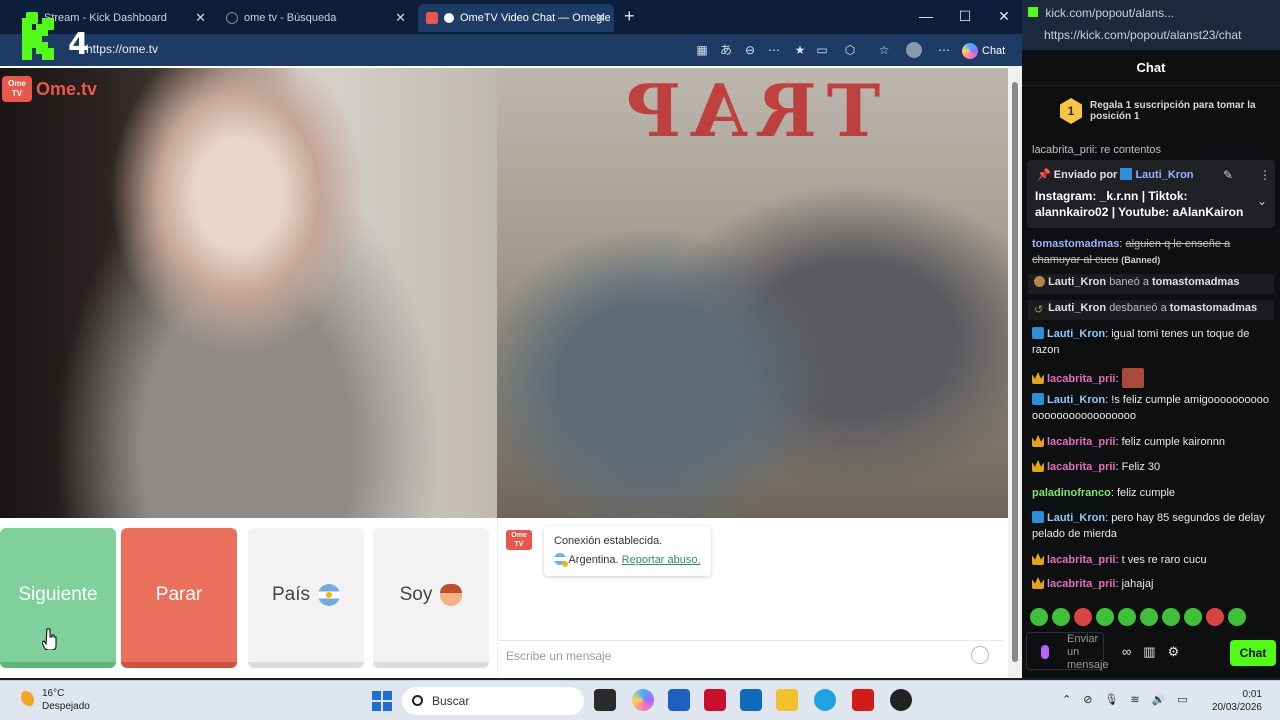 The width and height of the screenshot is (1280, 720). Describe the element at coordinates (990, 51) in the screenshot. I see `copilot-button: Chat` at that location.